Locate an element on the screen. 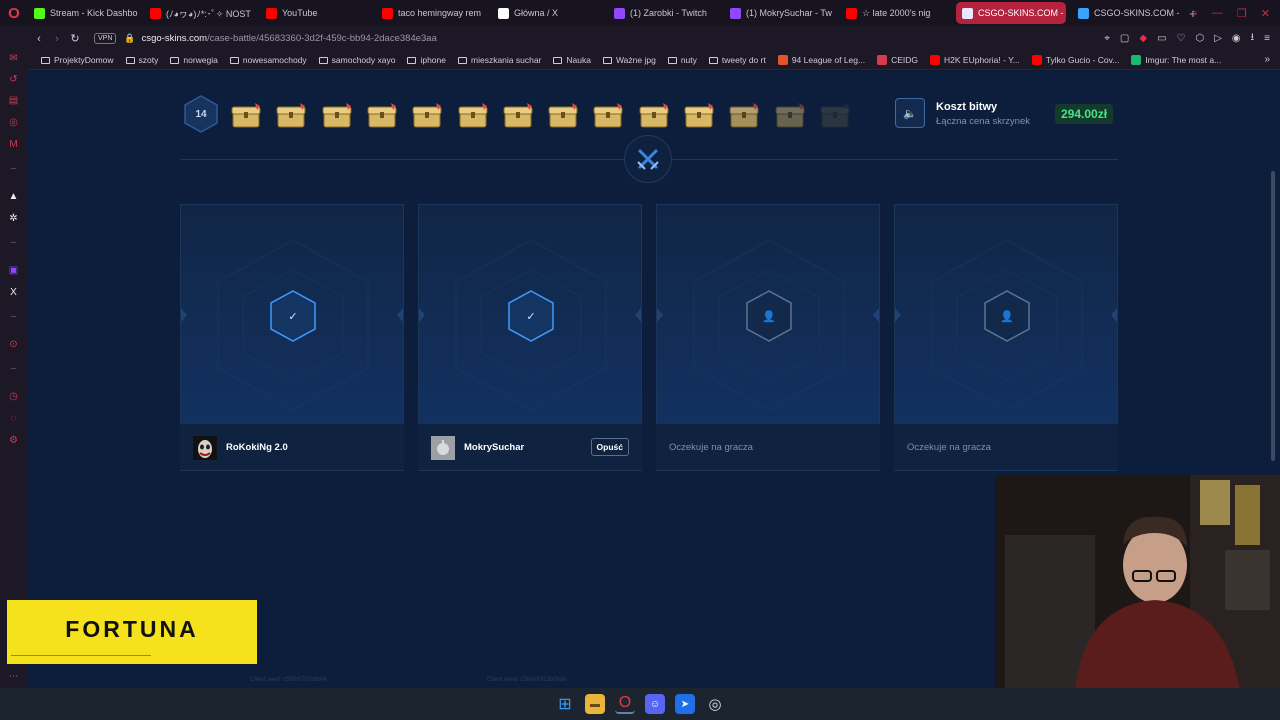 The height and width of the screenshot is (720, 1280). discord-icon: ☺ is located at coordinates (655, 704).